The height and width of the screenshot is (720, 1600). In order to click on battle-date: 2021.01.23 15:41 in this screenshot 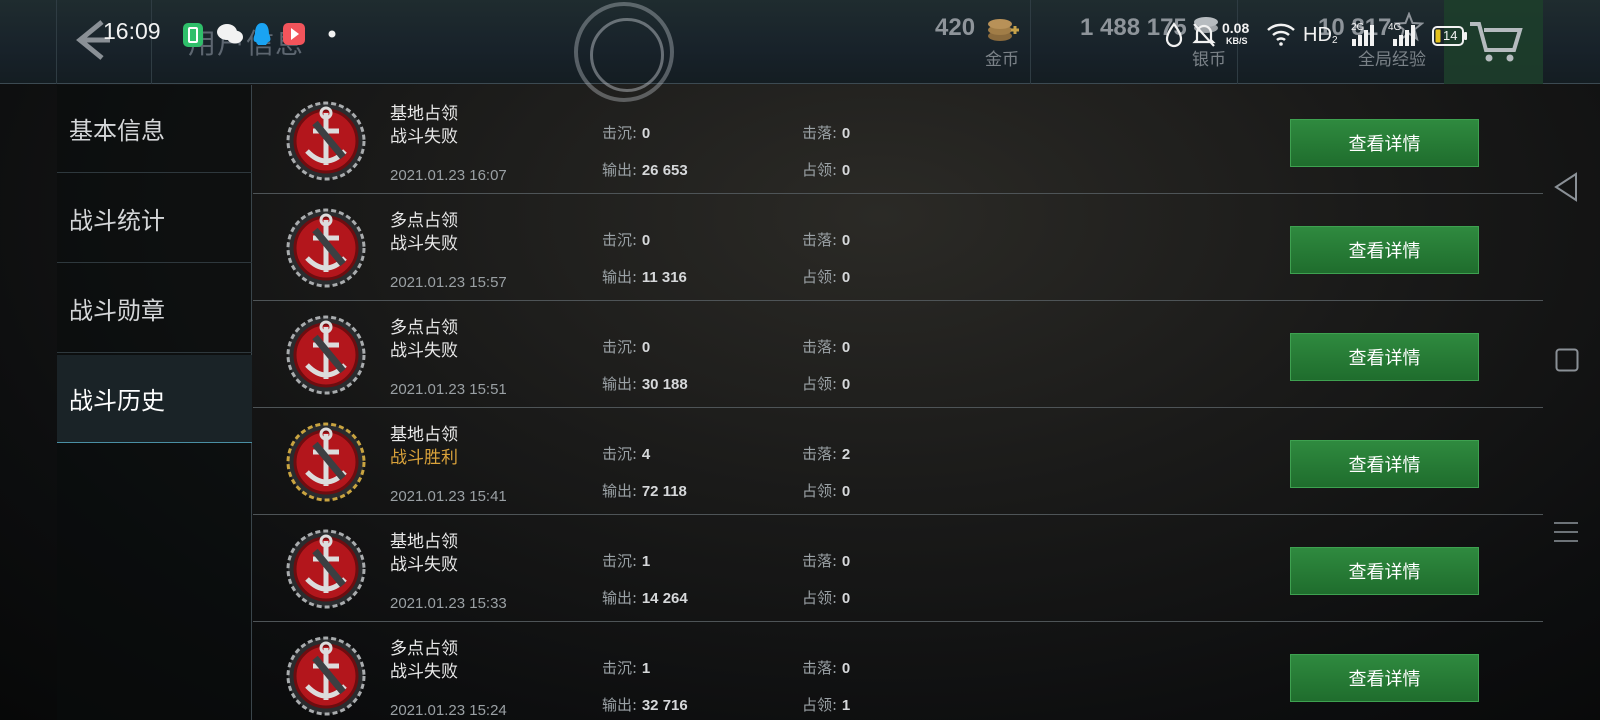, I will do `click(448, 496)`.